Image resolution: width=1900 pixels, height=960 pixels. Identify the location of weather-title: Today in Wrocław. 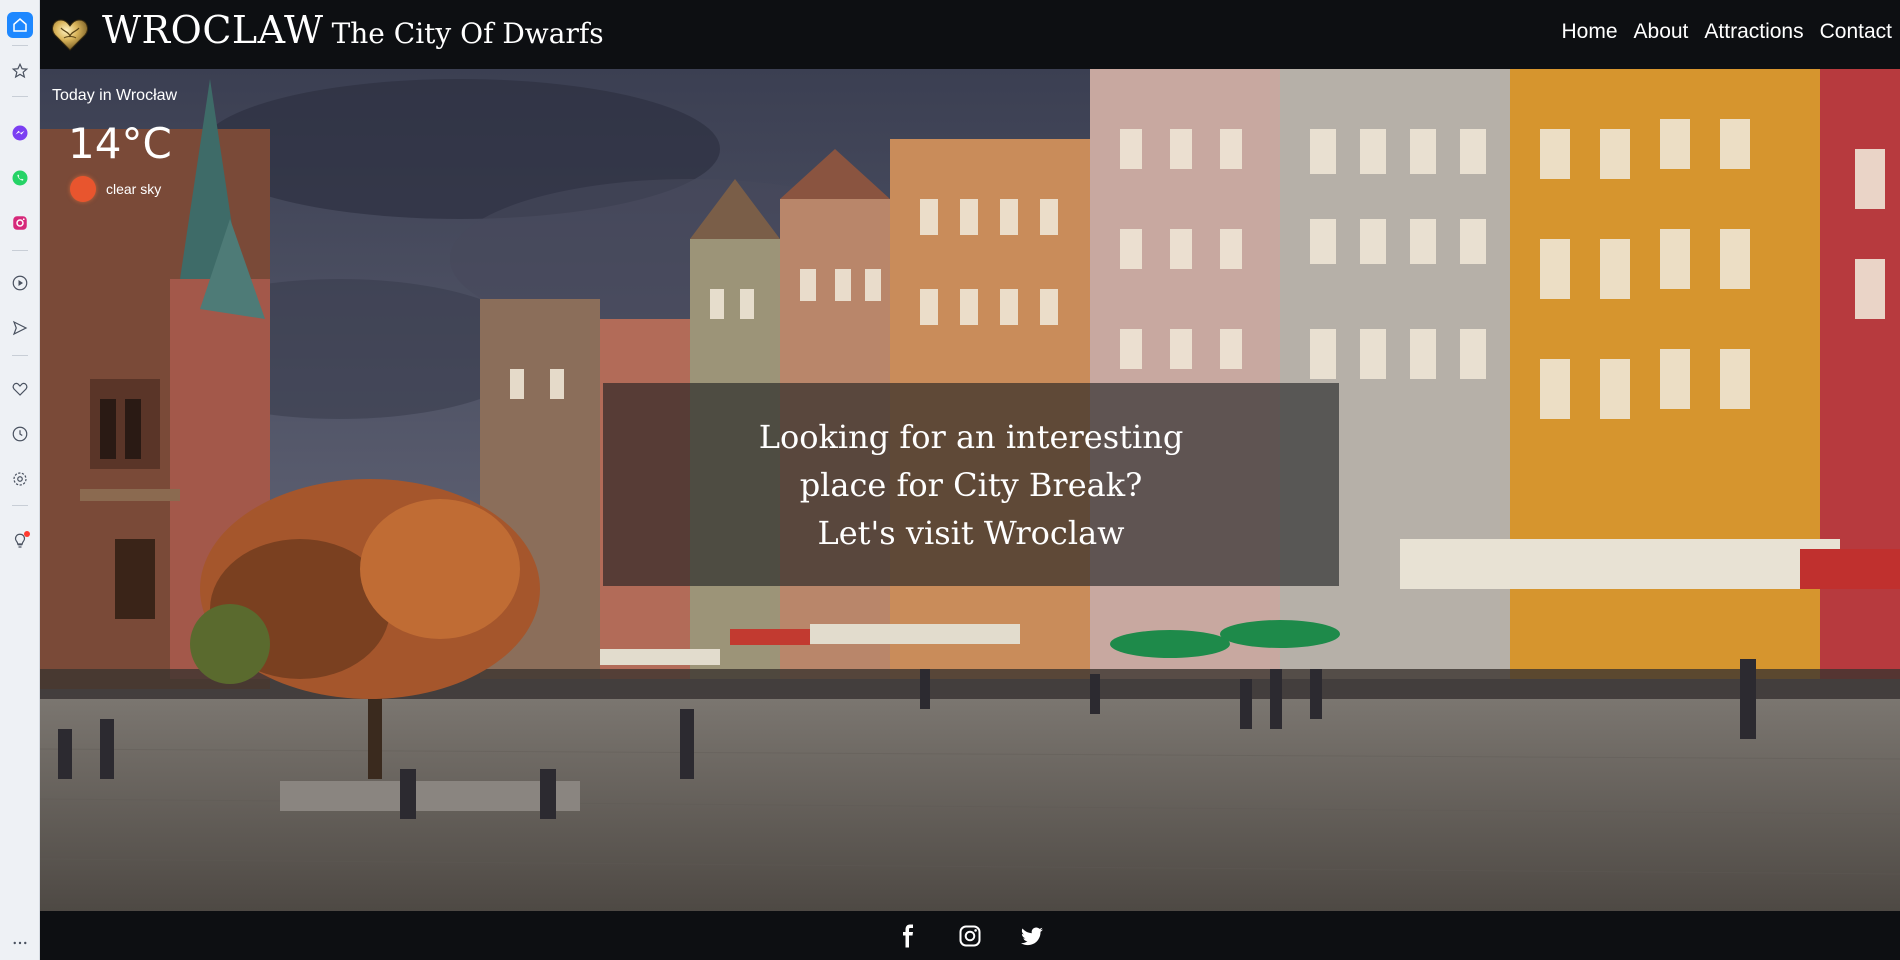
(115, 95).